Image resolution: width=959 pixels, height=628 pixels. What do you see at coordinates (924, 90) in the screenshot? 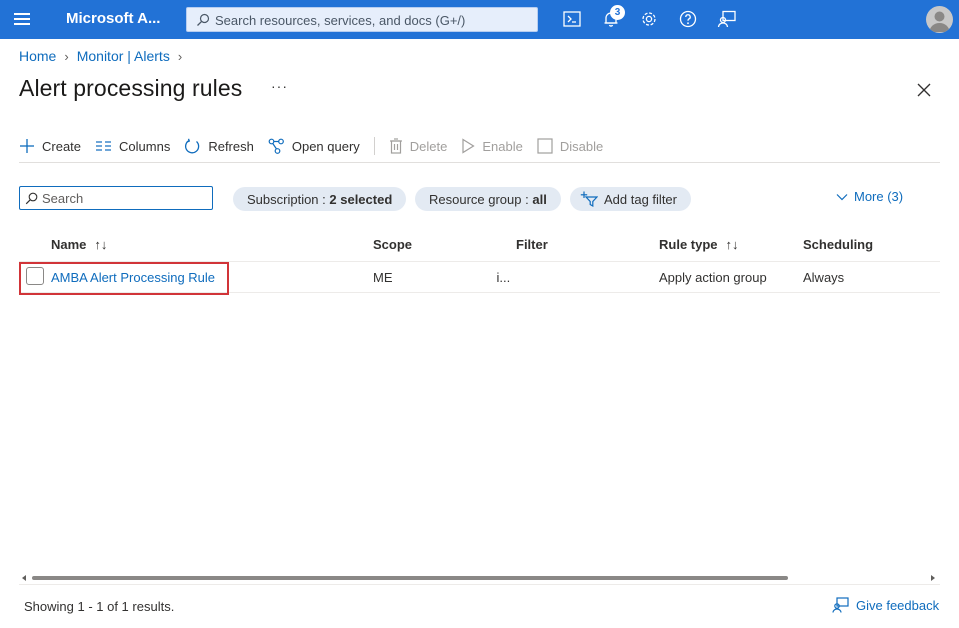
I see `close-icon` at bounding box center [924, 90].